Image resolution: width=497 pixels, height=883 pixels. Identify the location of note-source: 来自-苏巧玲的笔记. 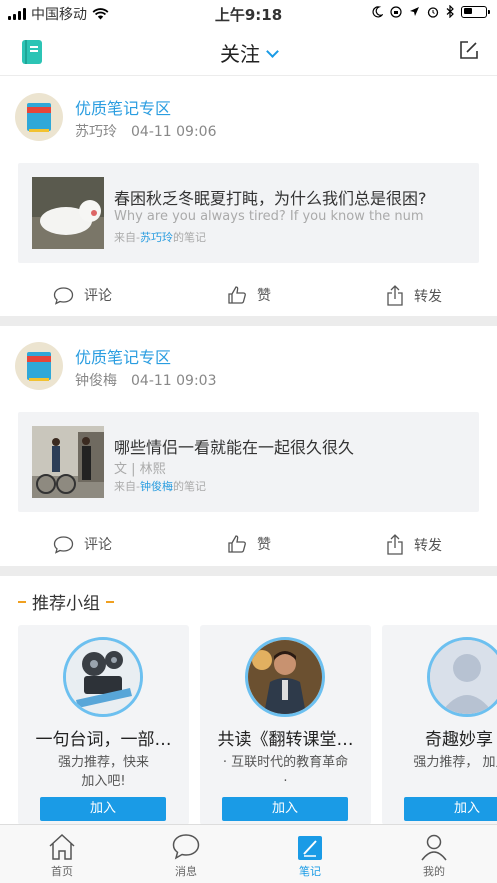
(160, 237).